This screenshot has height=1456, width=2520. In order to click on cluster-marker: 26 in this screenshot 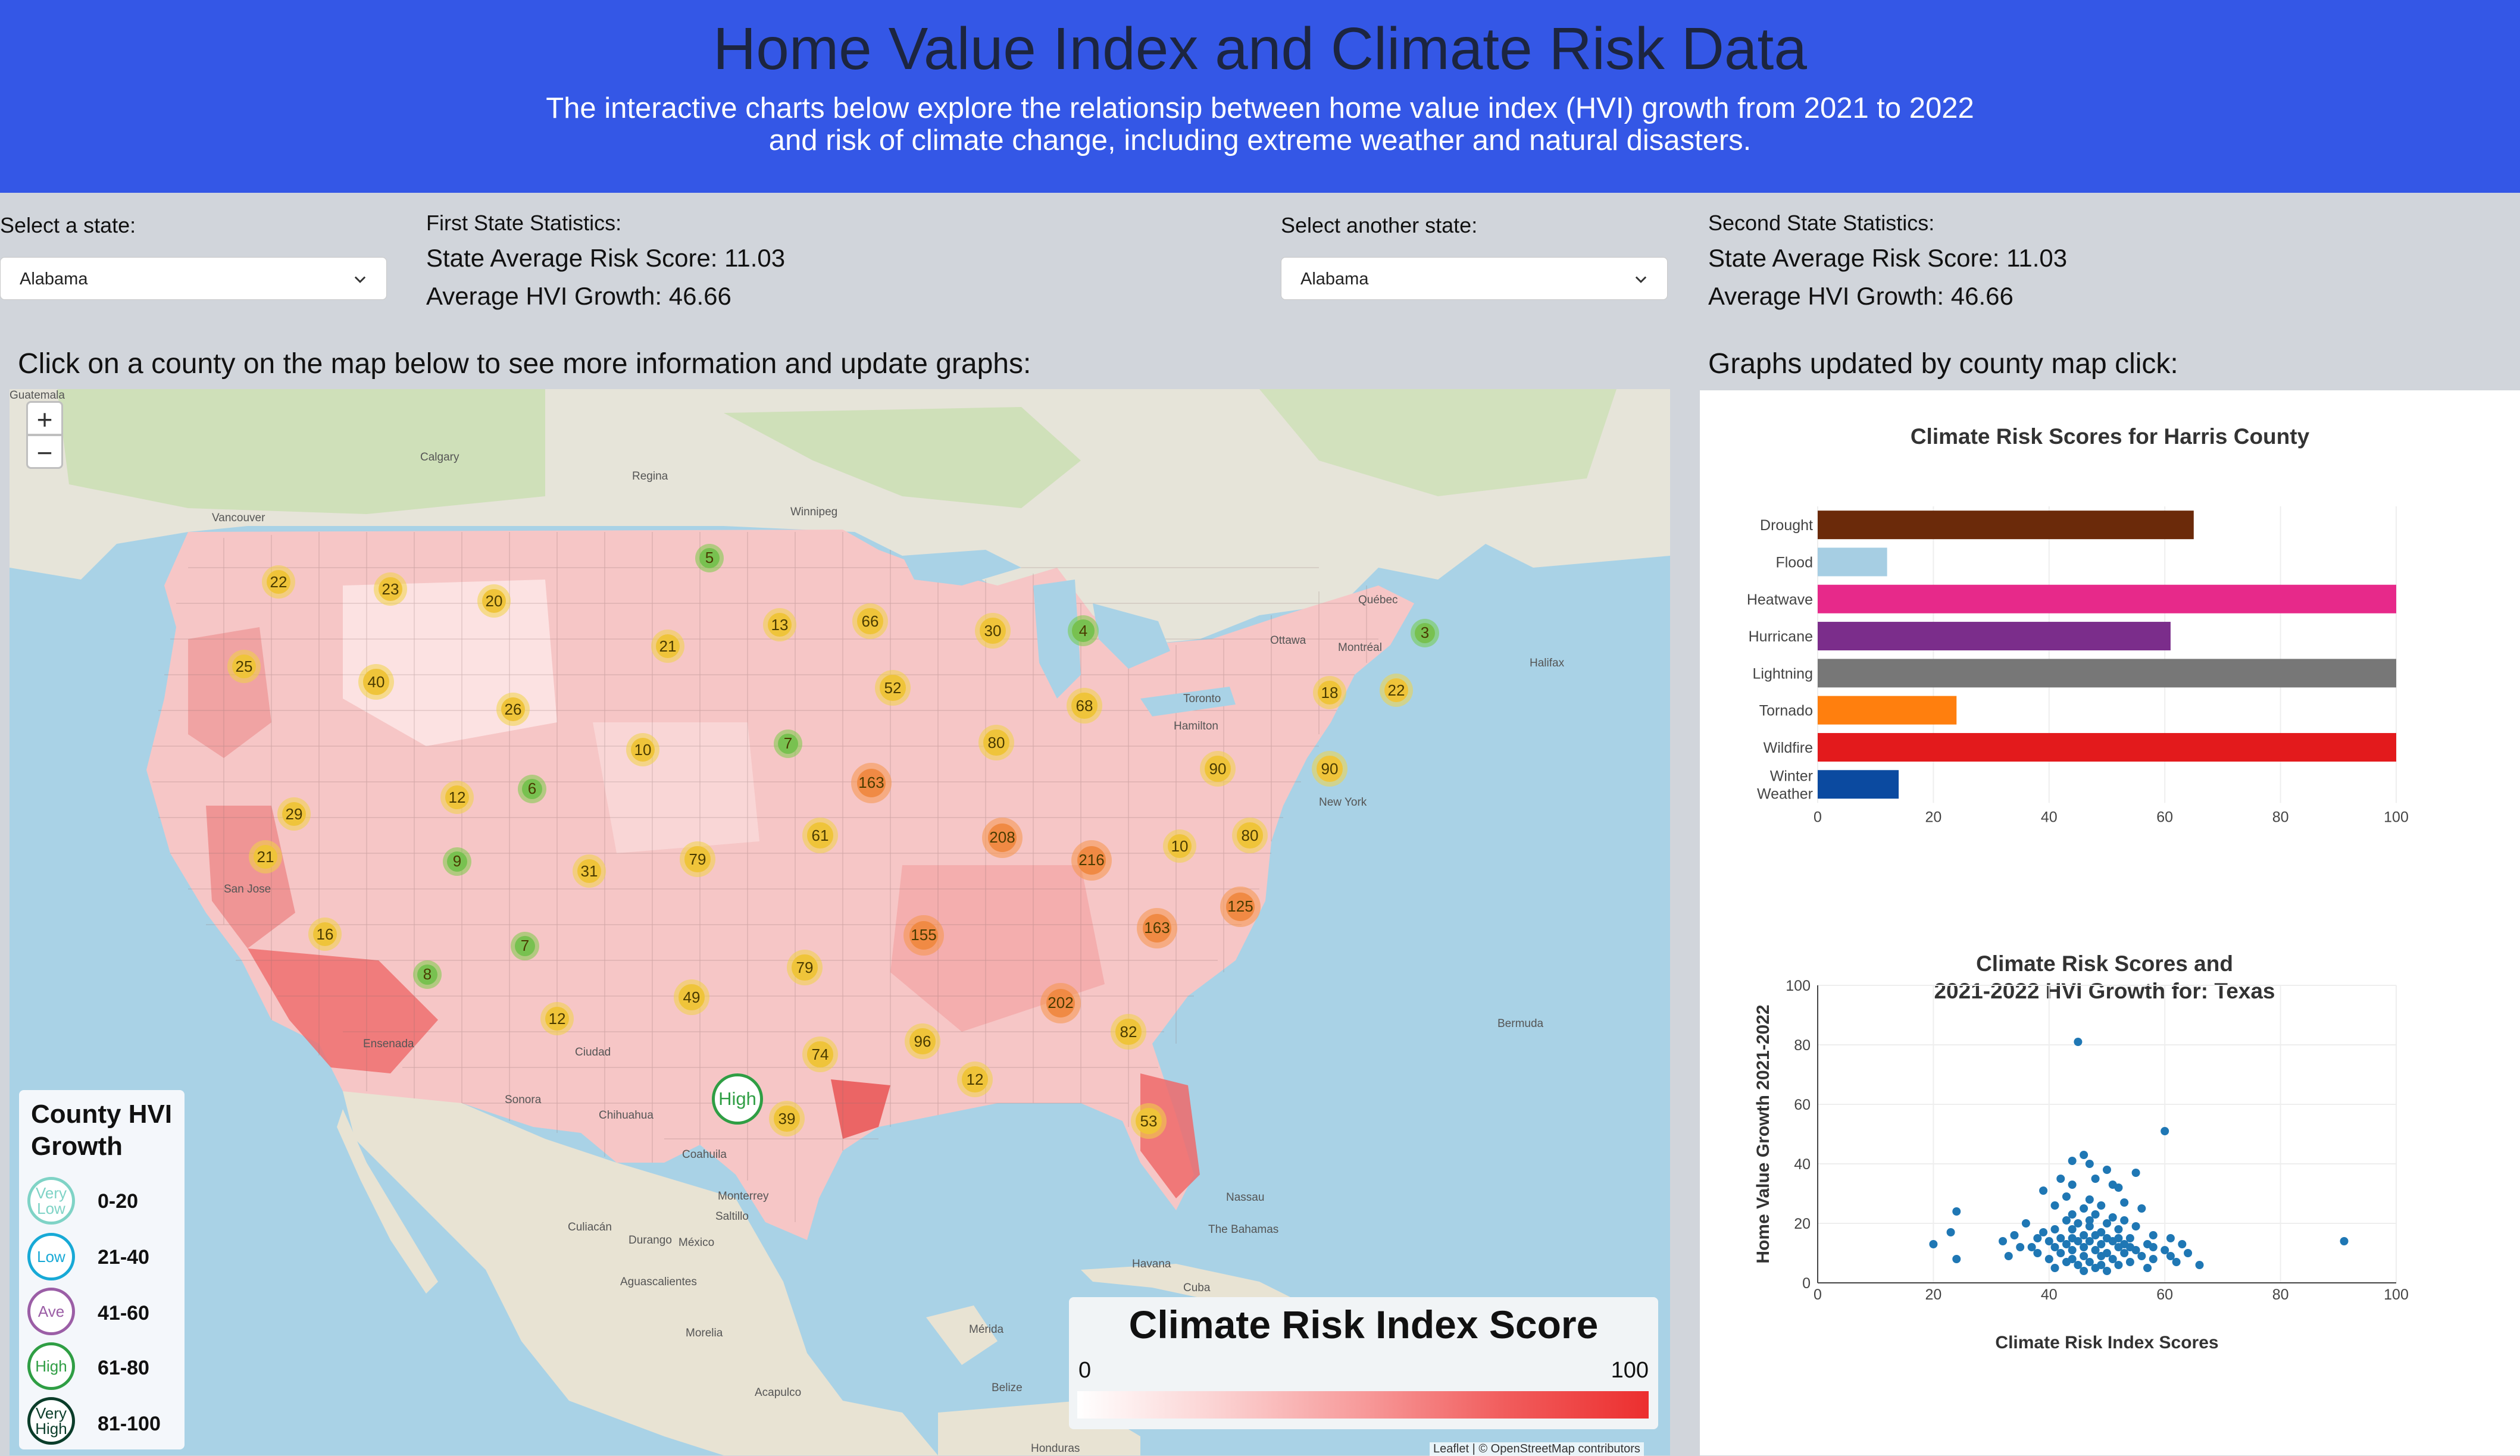, I will do `click(513, 709)`.